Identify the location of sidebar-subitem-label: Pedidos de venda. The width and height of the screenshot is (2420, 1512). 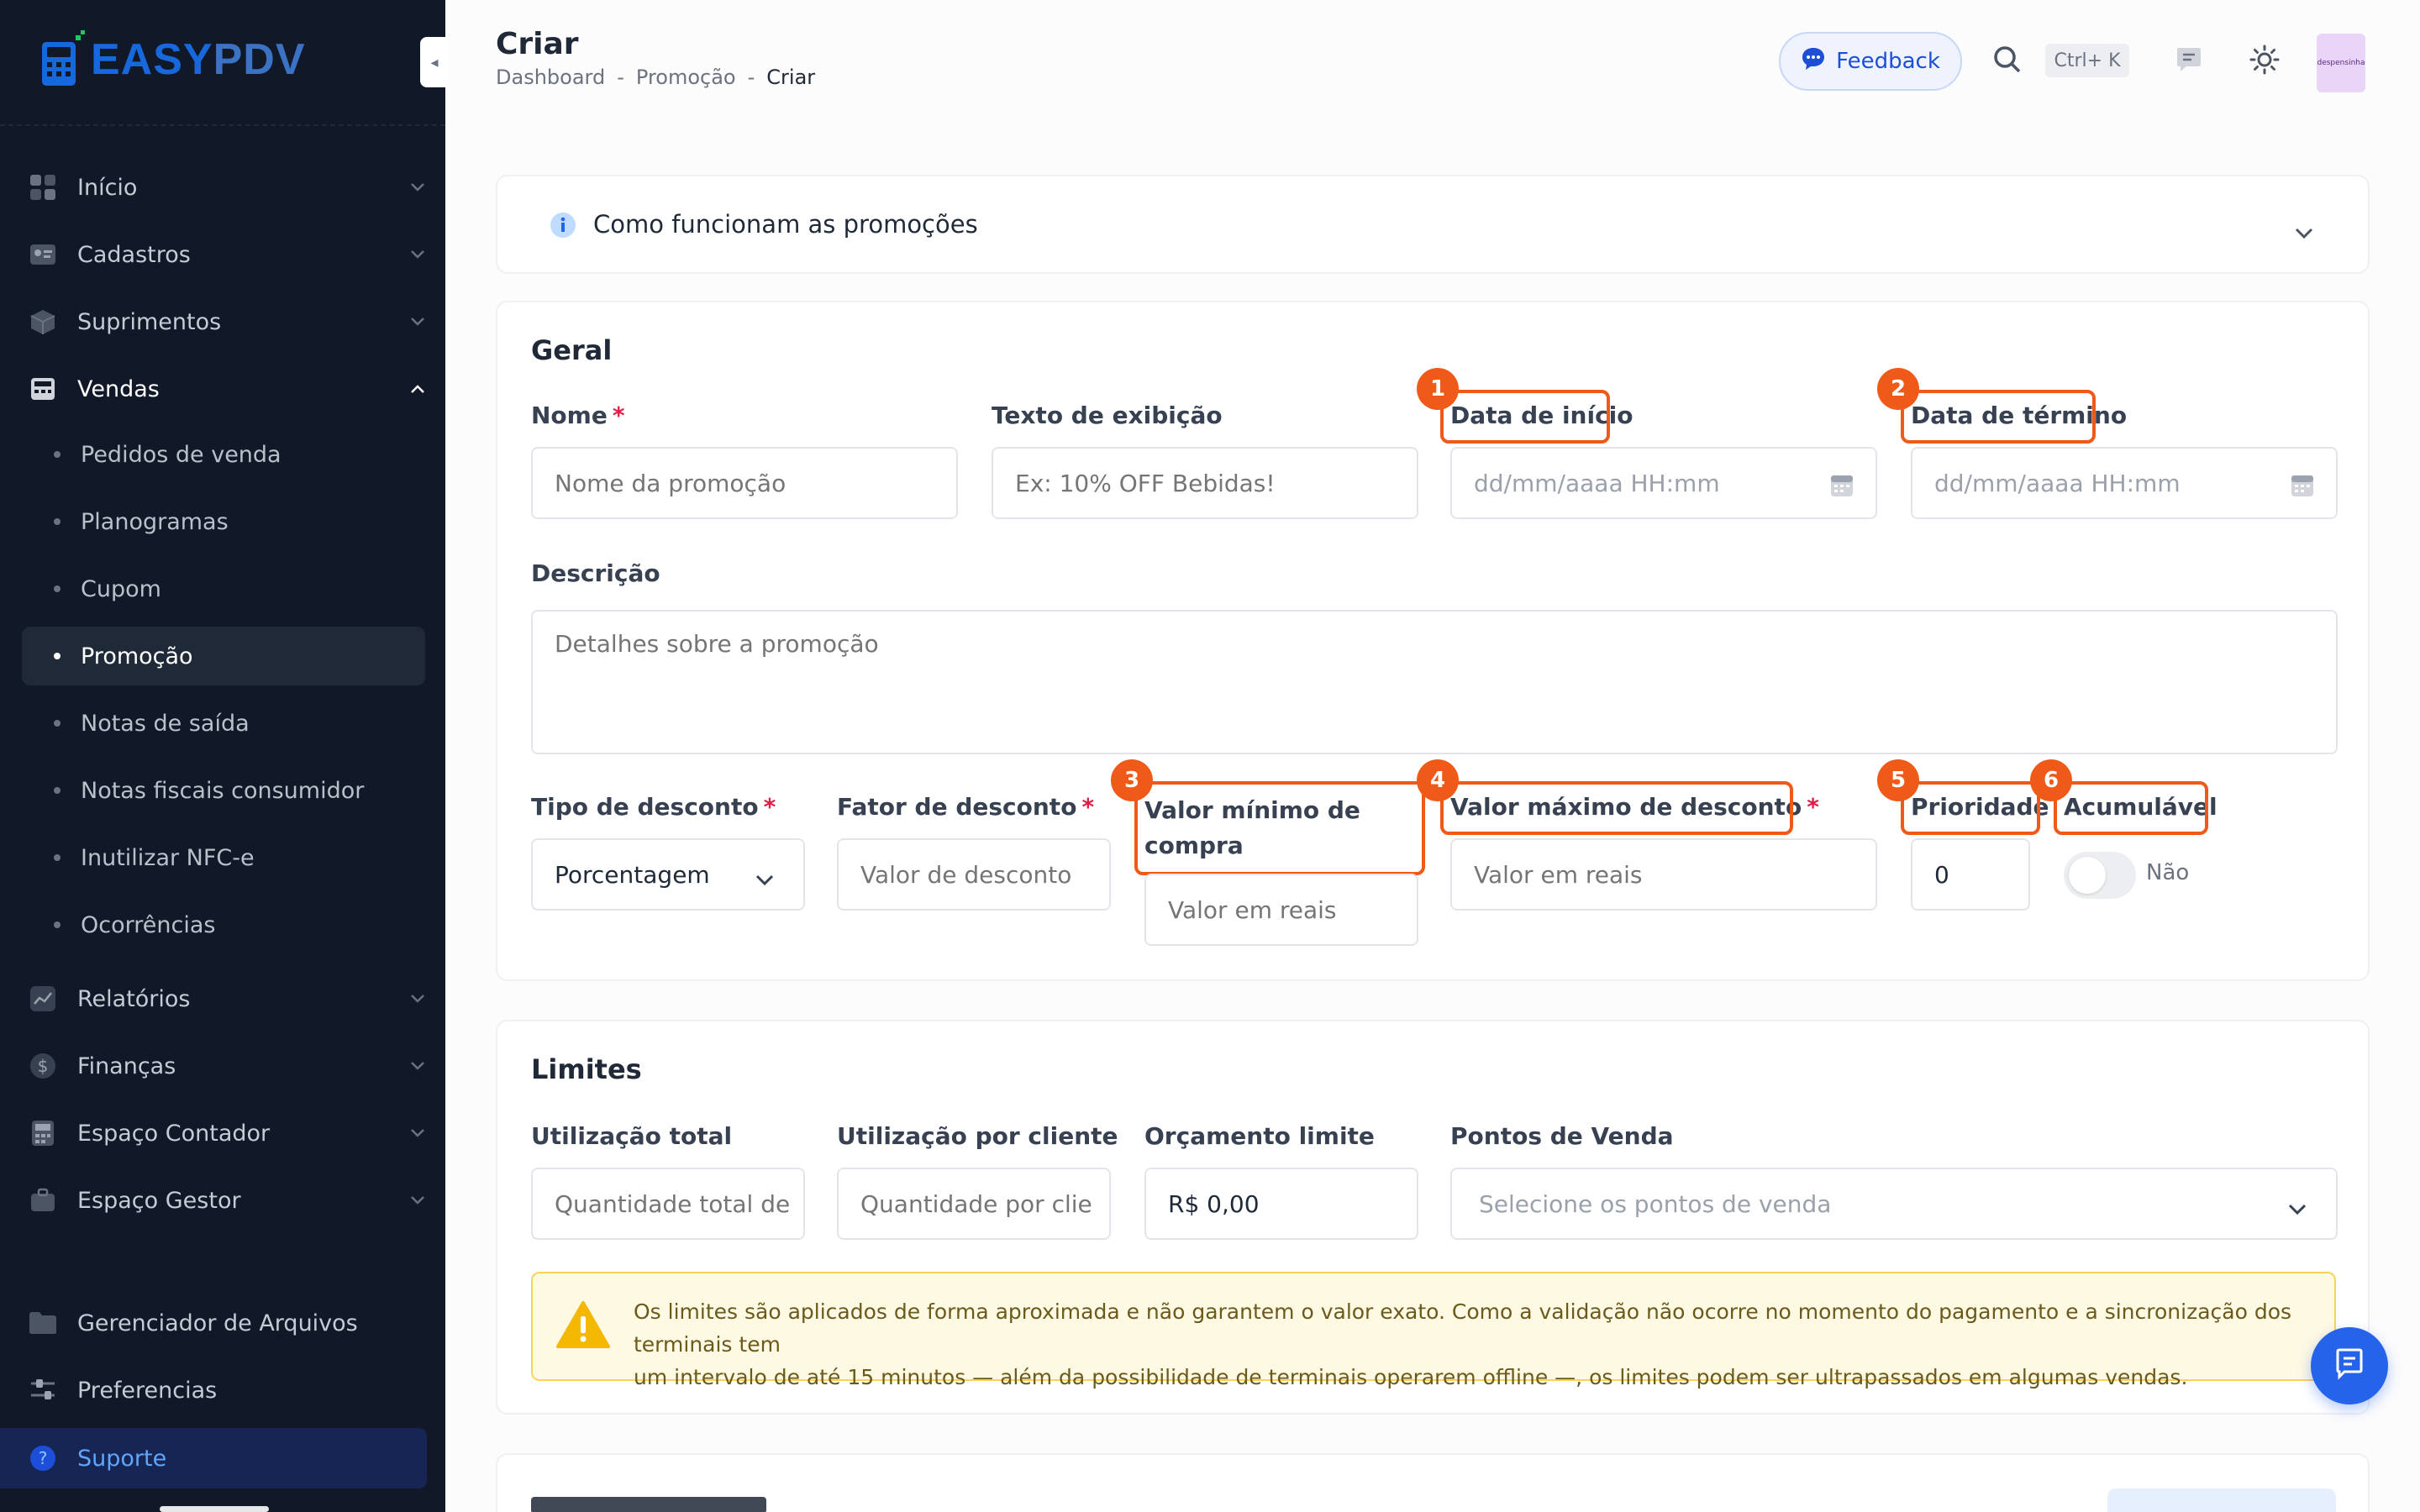
(181, 454).